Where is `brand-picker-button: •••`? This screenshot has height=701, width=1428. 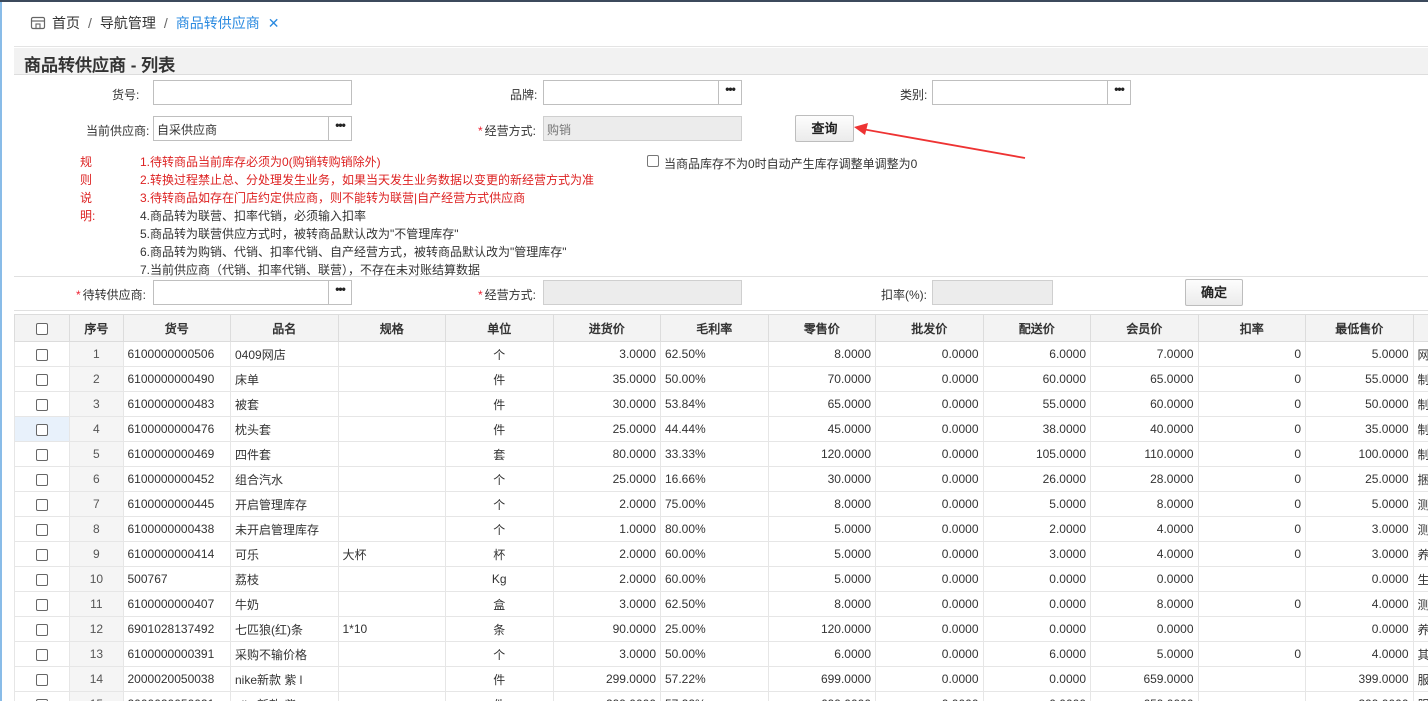 brand-picker-button: ••• is located at coordinates (730, 92).